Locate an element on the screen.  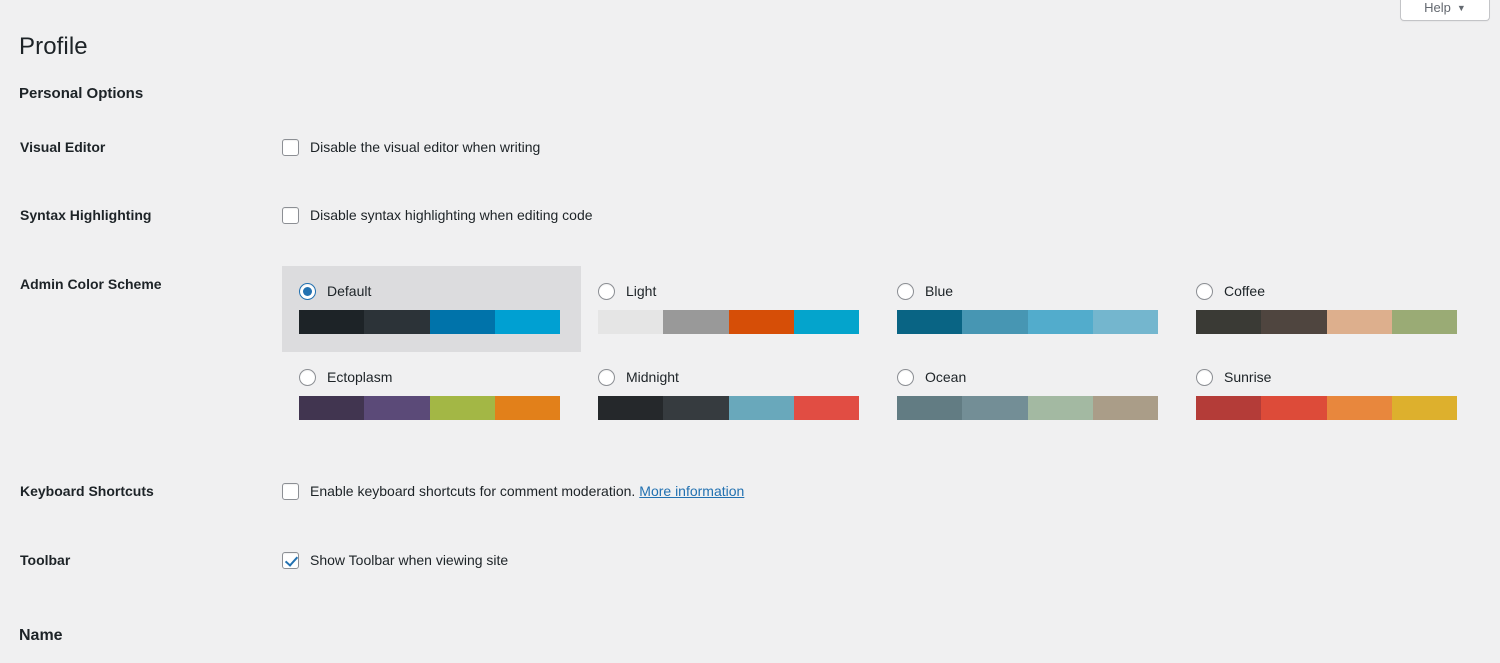
color-scheme-head-midnight: Midnight is located at coordinates (730, 377).